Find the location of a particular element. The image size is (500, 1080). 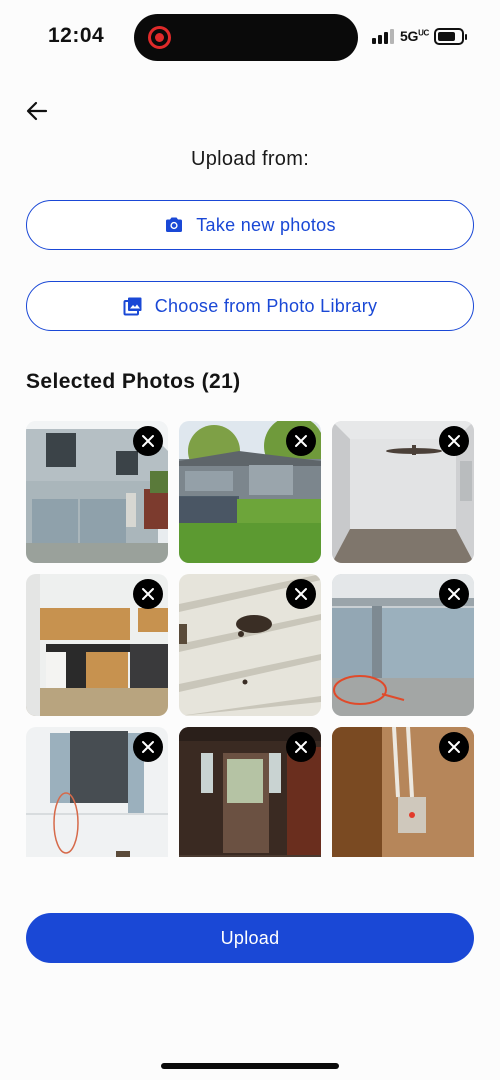

home-indicator is located at coordinates (250, 1066).